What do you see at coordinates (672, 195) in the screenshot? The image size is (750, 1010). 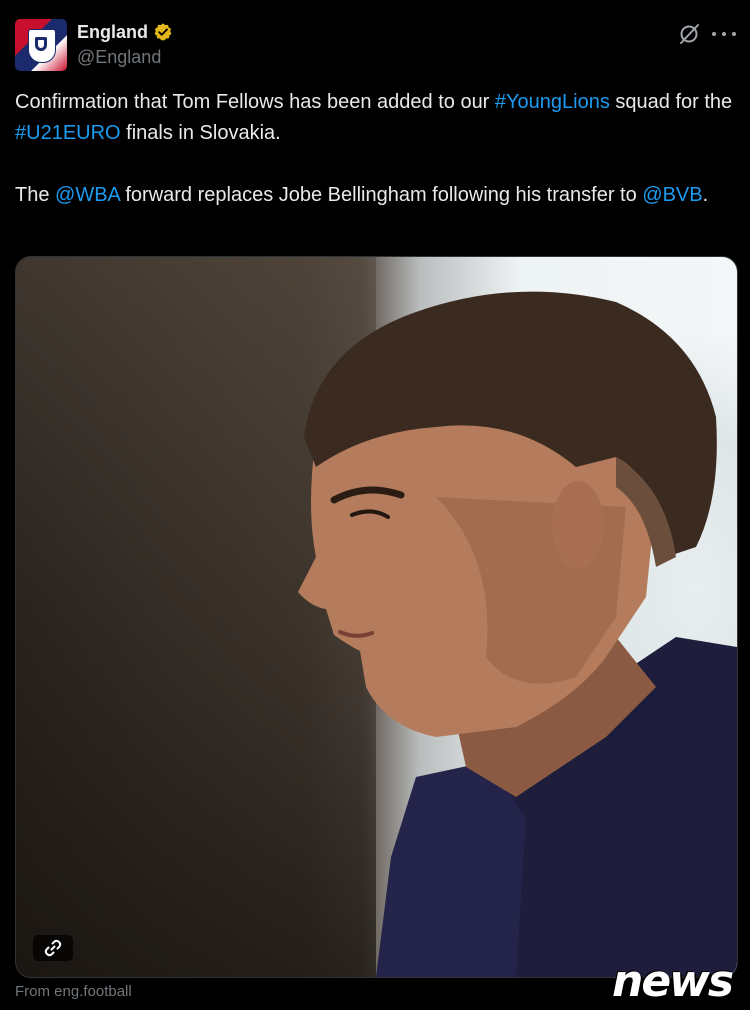 I see `mention-link: @BVB` at bounding box center [672, 195].